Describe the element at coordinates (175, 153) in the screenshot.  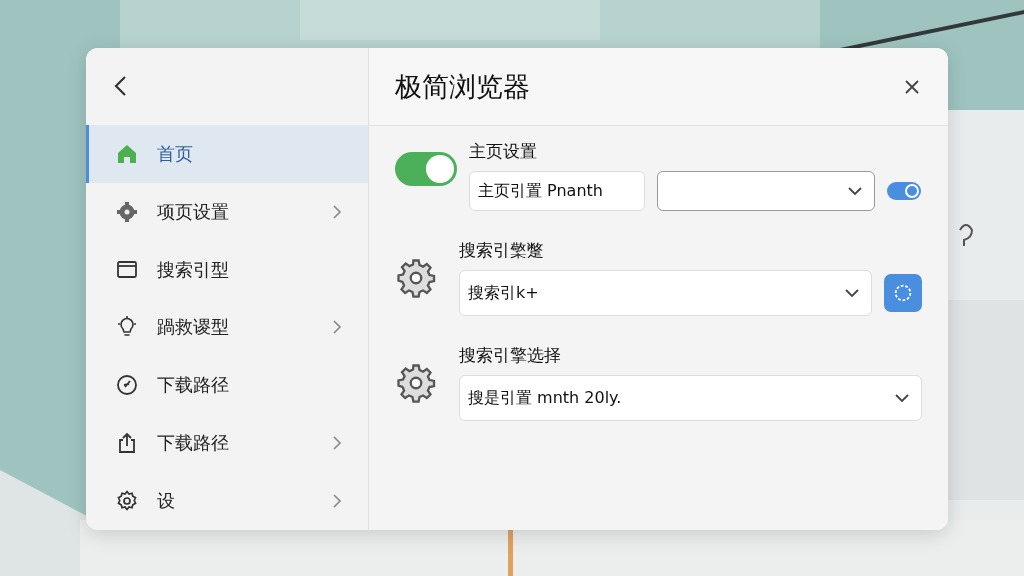
I see `item-label: 首页` at that location.